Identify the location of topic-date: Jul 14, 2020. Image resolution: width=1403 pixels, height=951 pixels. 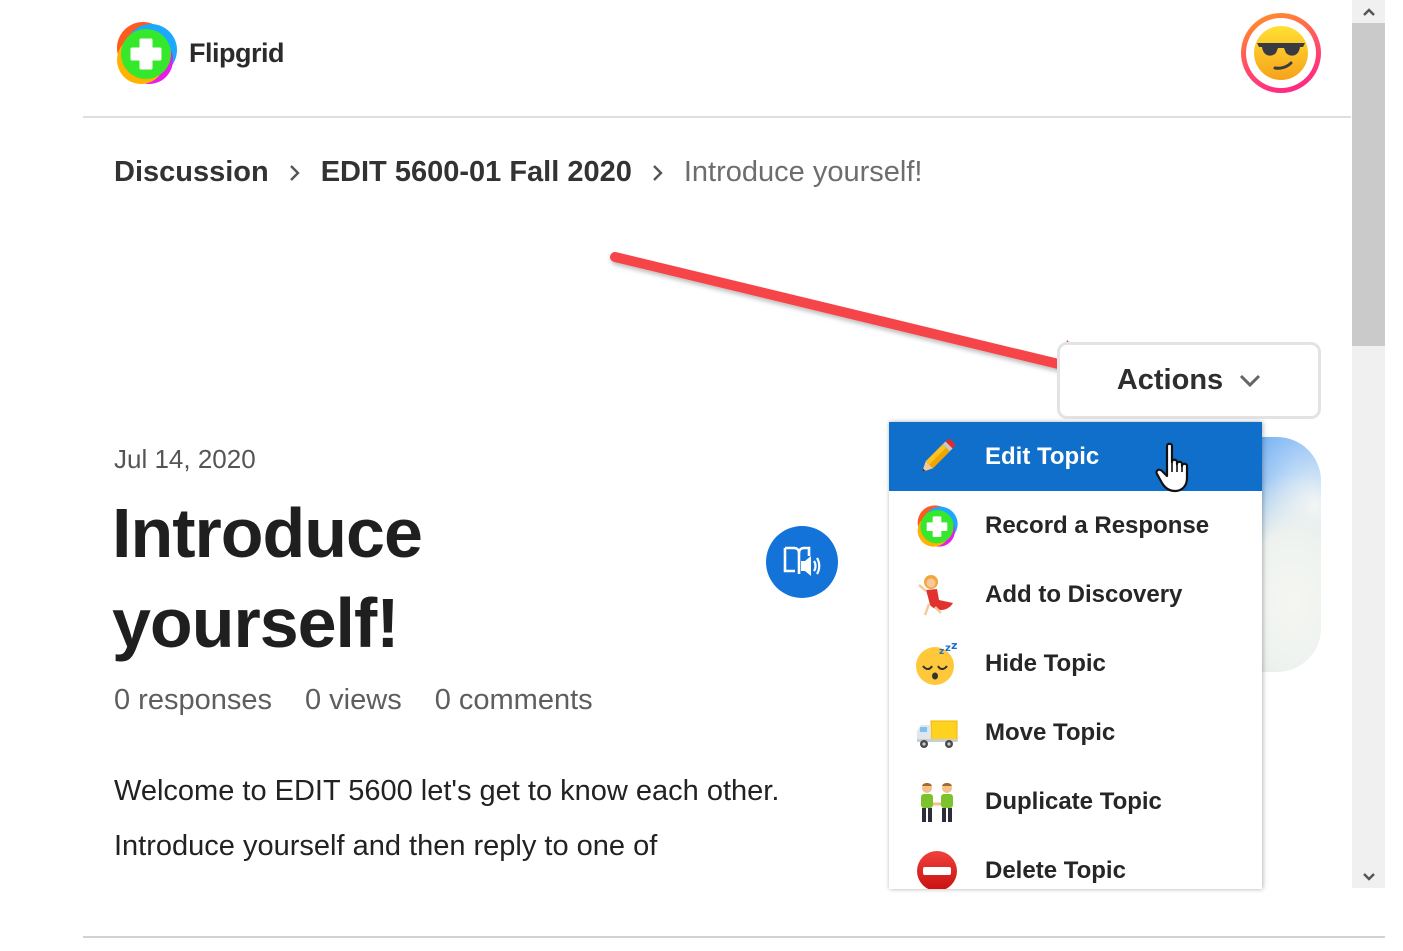
(185, 459).